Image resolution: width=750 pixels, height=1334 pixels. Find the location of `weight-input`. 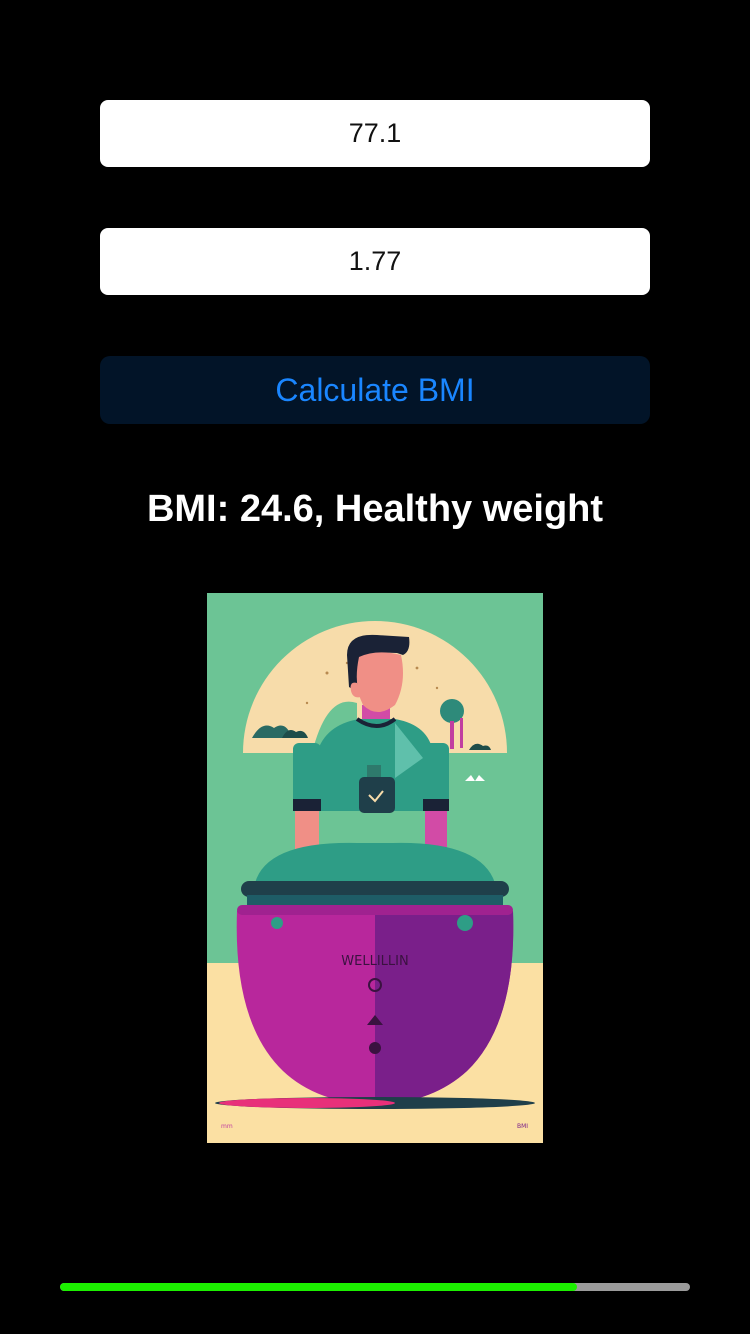

weight-input is located at coordinates (375, 133).